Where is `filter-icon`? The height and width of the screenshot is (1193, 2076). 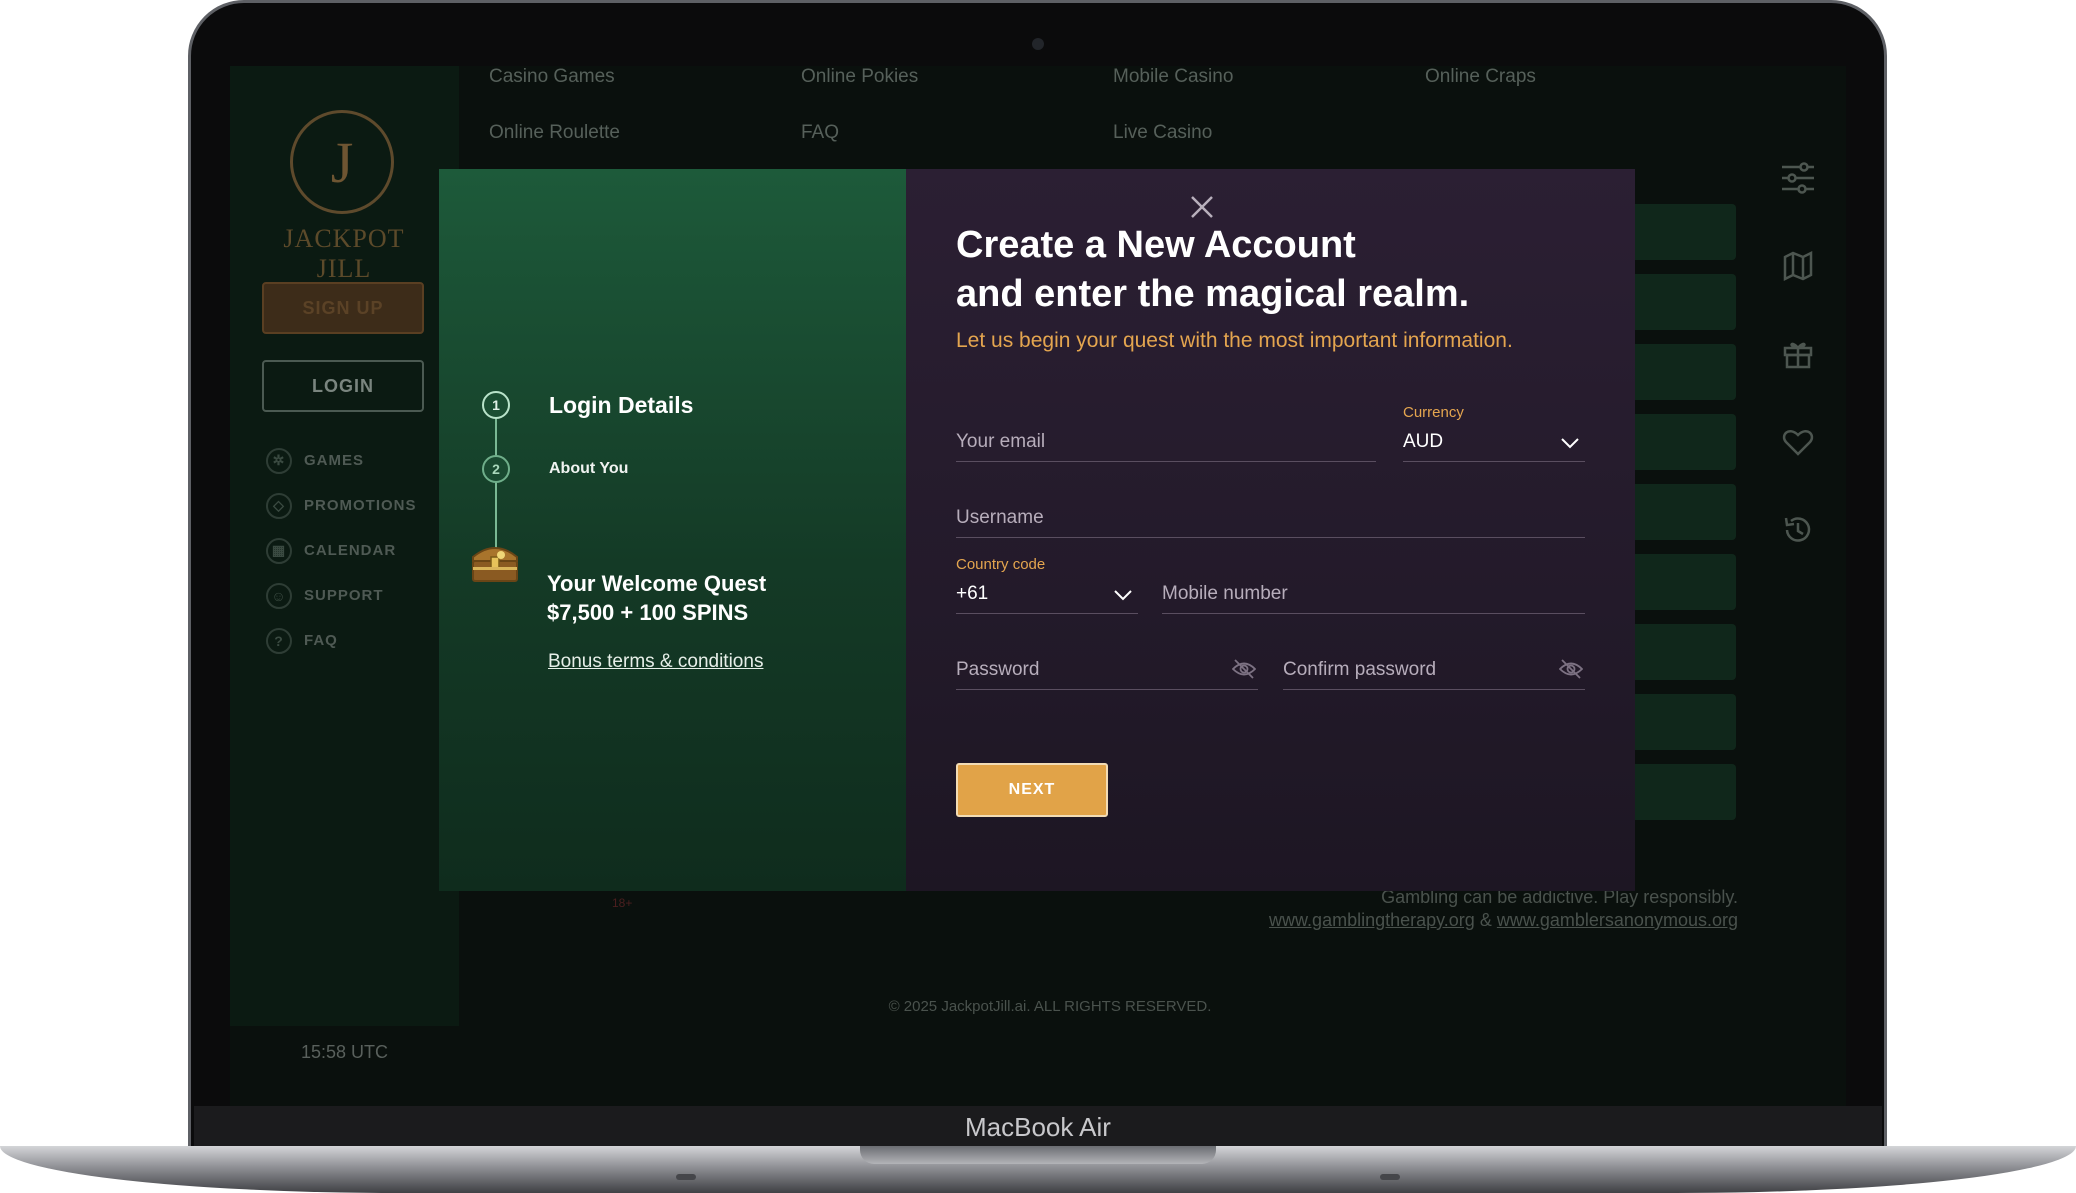
filter-icon is located at coordinates (1798, 178).